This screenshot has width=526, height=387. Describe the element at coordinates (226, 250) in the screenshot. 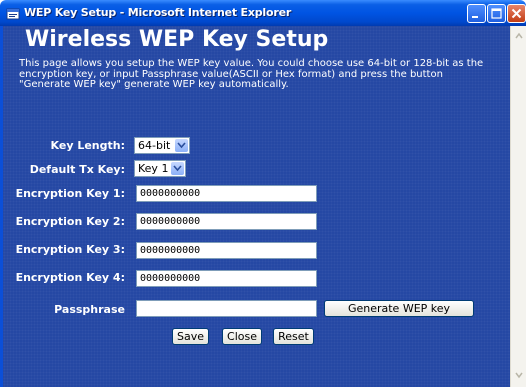

I see `encryption-key-3-input: 0000000000` at that location.